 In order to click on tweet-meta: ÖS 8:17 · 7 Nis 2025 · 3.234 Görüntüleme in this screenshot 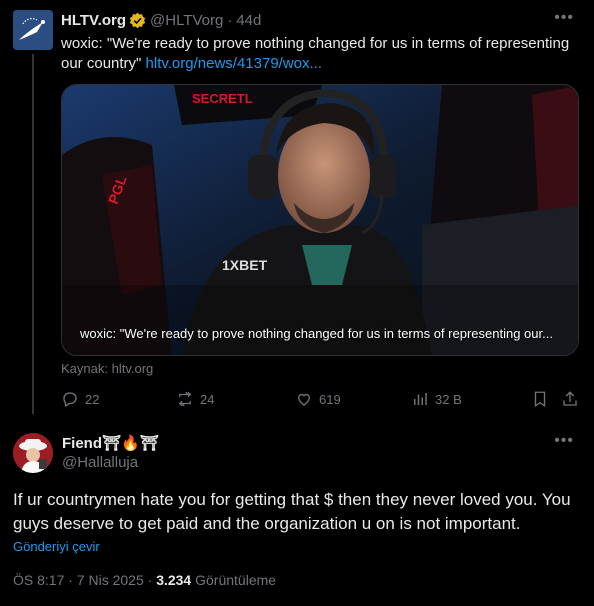, I will do `click(144, 580)`.